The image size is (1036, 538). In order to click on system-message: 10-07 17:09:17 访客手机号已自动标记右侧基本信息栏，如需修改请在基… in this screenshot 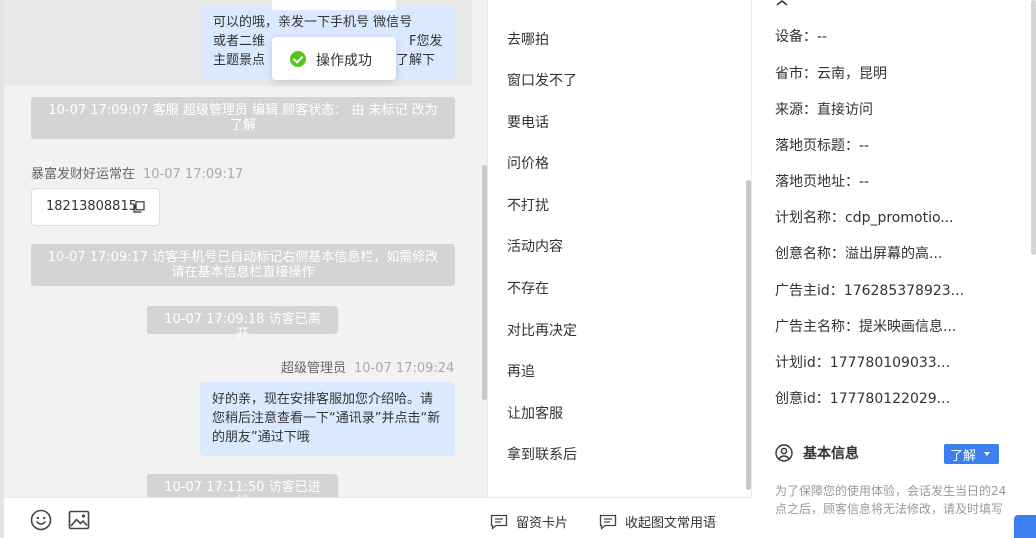, I will do `click(243, 265)`.